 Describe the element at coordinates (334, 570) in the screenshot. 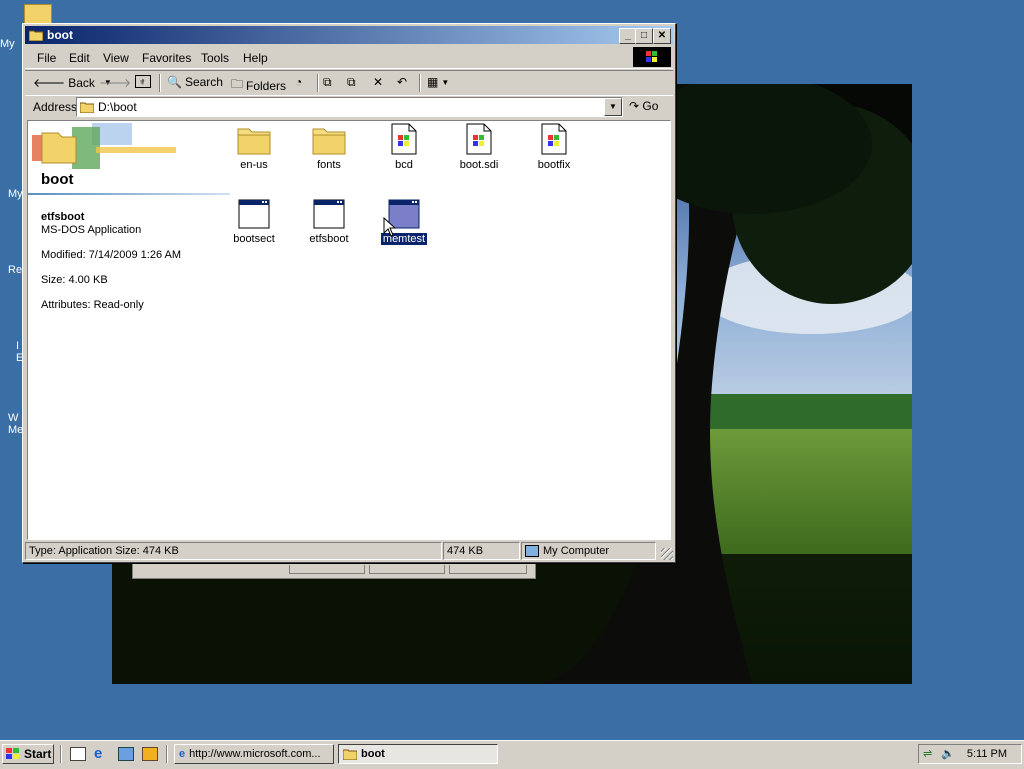

I see `background-window-edge` at that location.